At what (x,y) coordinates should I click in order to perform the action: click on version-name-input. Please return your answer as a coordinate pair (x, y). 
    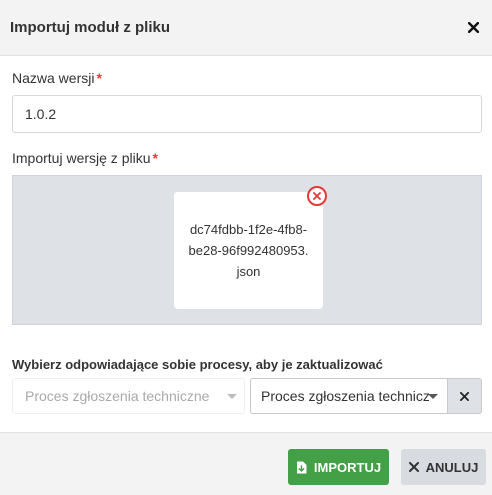
    Looking at the image, I should click on (247, 114).